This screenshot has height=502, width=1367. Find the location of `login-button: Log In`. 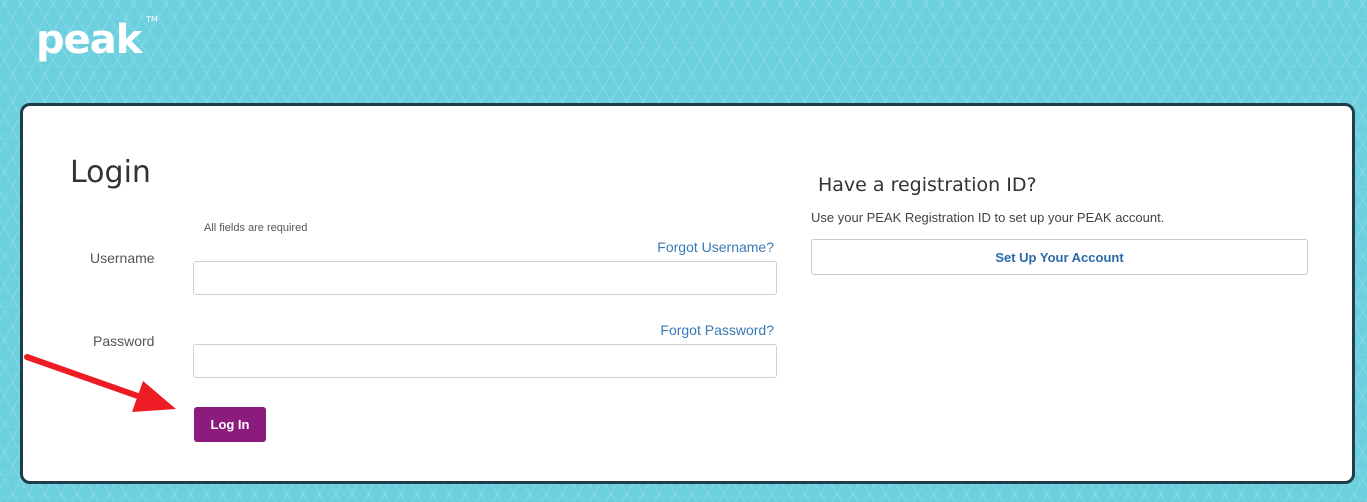

login-button: Log In is located at coordinates (230, 424).